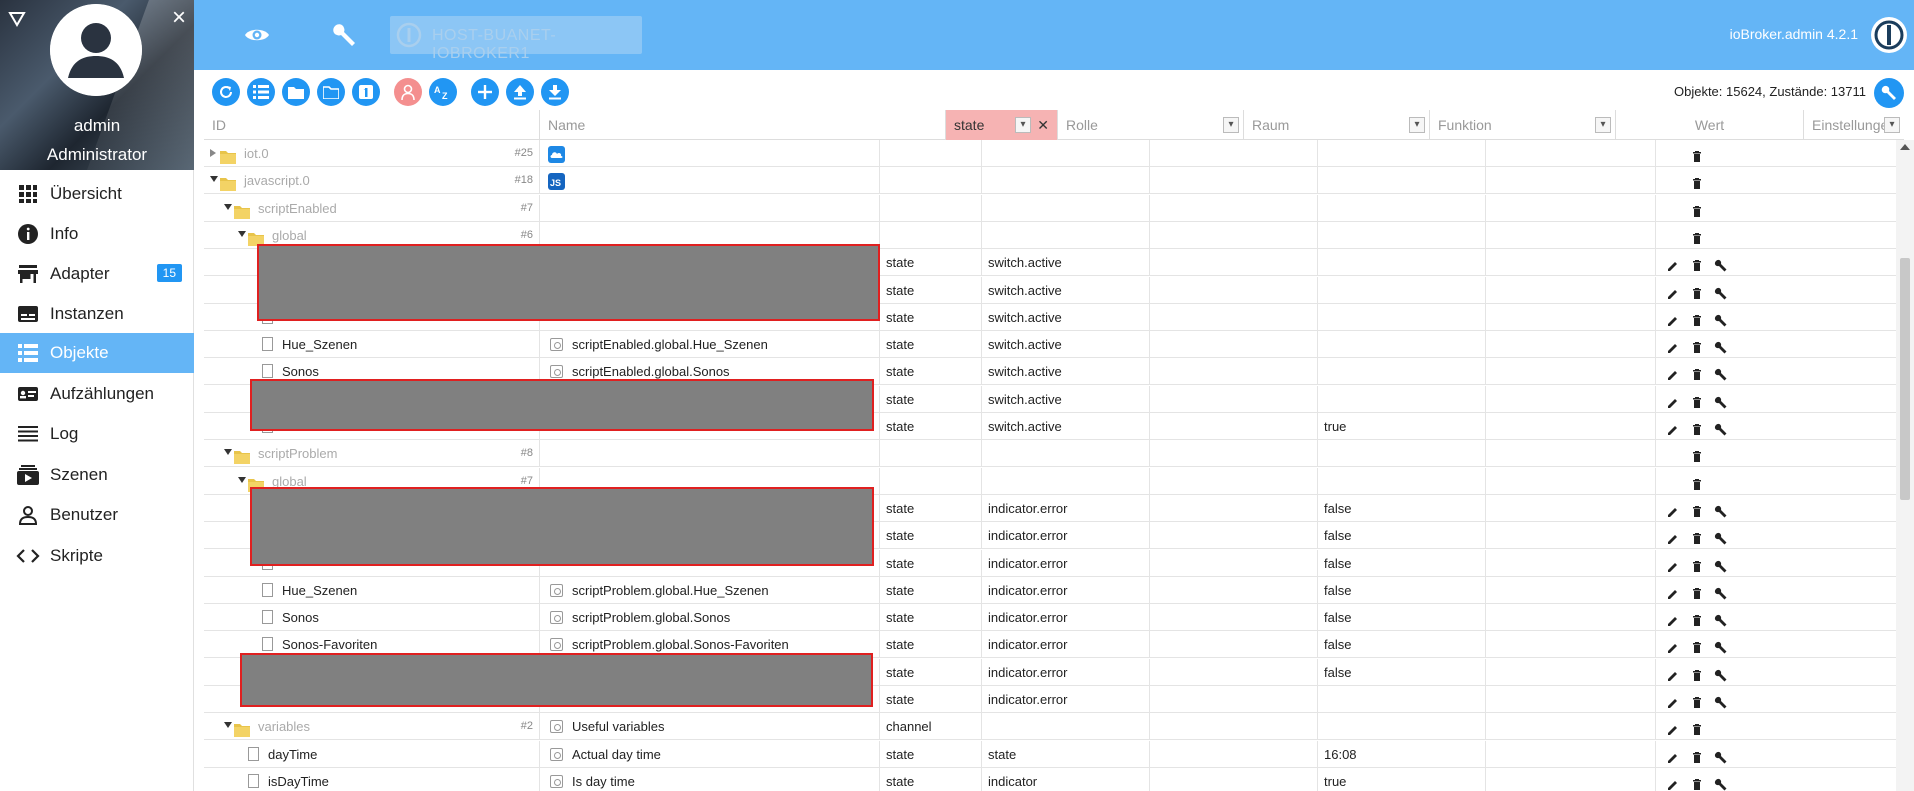 Image resolution: width=1914 pixels, height=791 pixels. I want to click on list-view-button, so click(261, 92).